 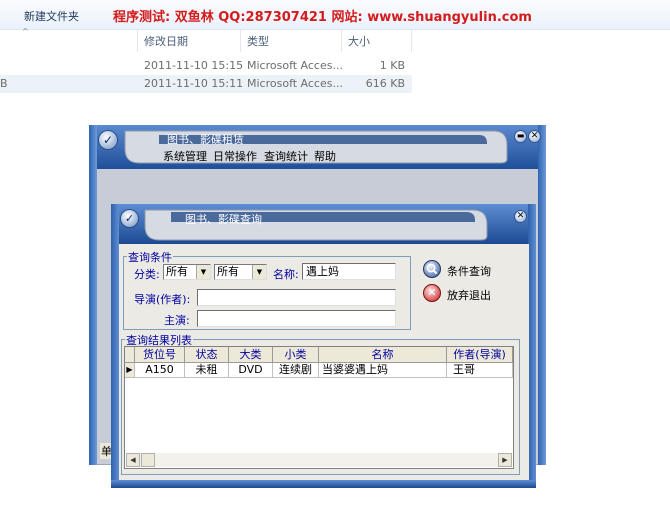 I want to click on explorer-column-header: 修改日期 类型 大小, so click(x=335, y=41).